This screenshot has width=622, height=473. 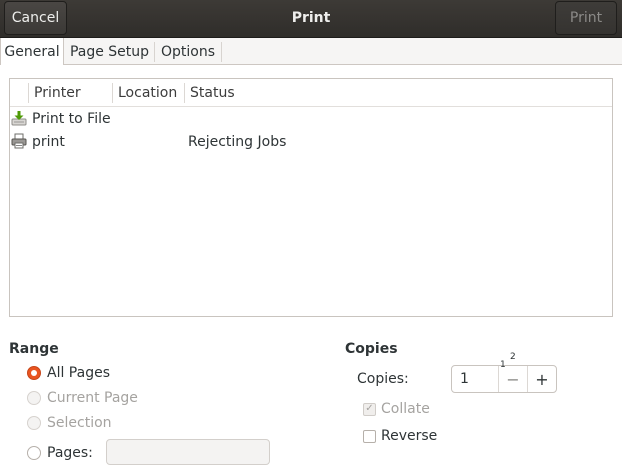 What do you see at coordinates (221, 52) in the screenshot?
I see `tab-separator` at bounding box center [221, 52].